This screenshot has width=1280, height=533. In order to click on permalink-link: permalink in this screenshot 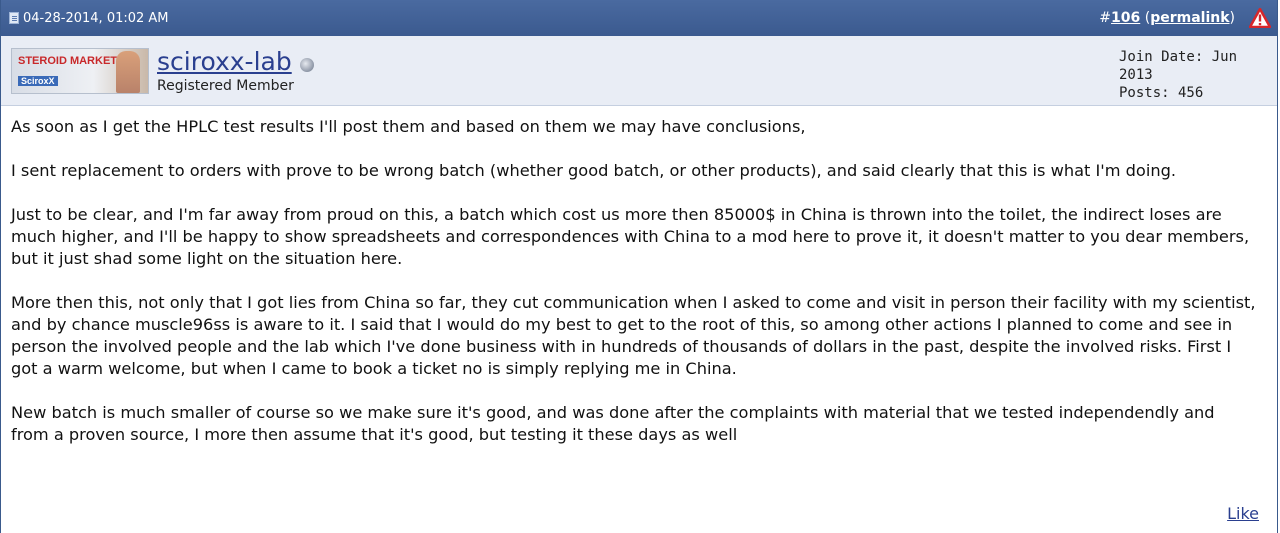, I will do `click(1189, 18)`.